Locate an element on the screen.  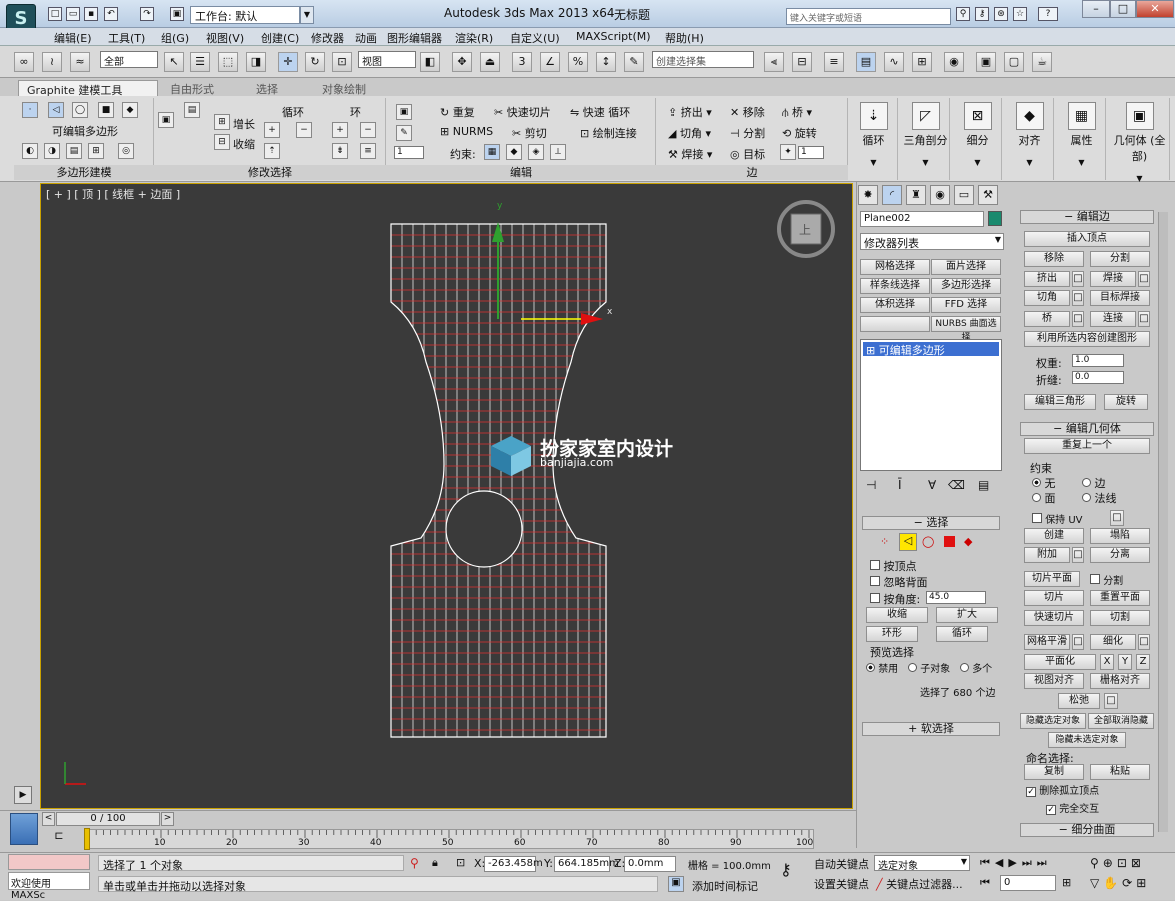
ring-label: 环 is located at coordinates (355, 112).